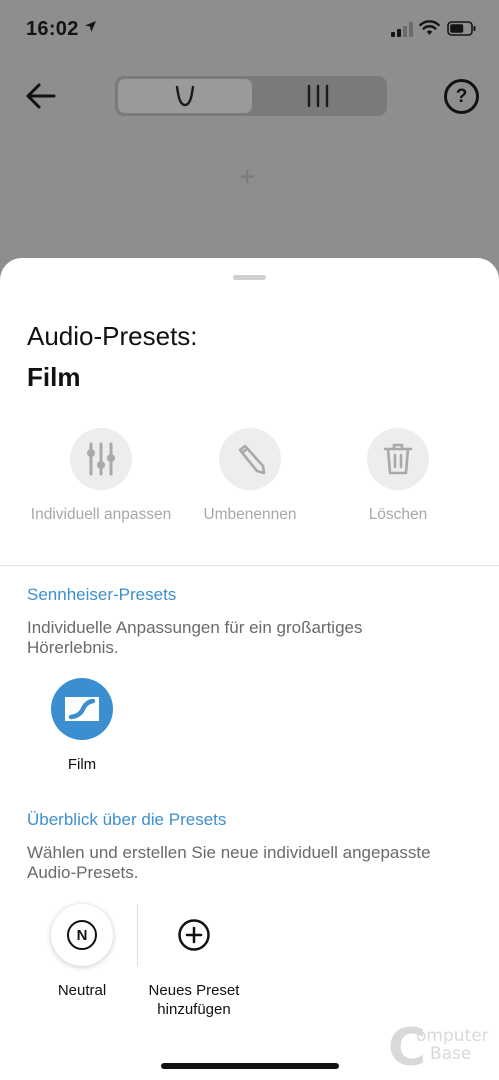  I want to click on sennheiser-presets-heading: Sennheiser-Presets, so click(102, 594).